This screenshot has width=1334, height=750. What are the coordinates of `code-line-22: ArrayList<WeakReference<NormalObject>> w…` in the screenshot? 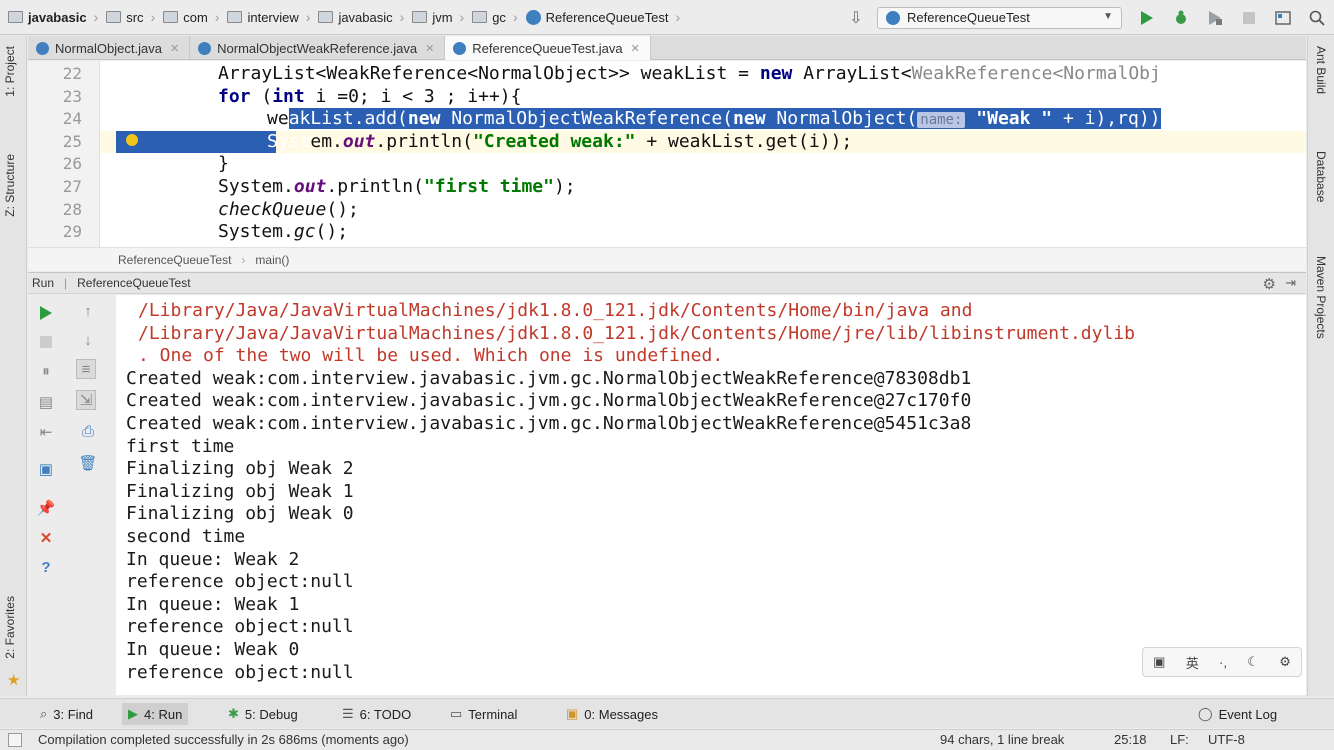 It's located at (689, 73).